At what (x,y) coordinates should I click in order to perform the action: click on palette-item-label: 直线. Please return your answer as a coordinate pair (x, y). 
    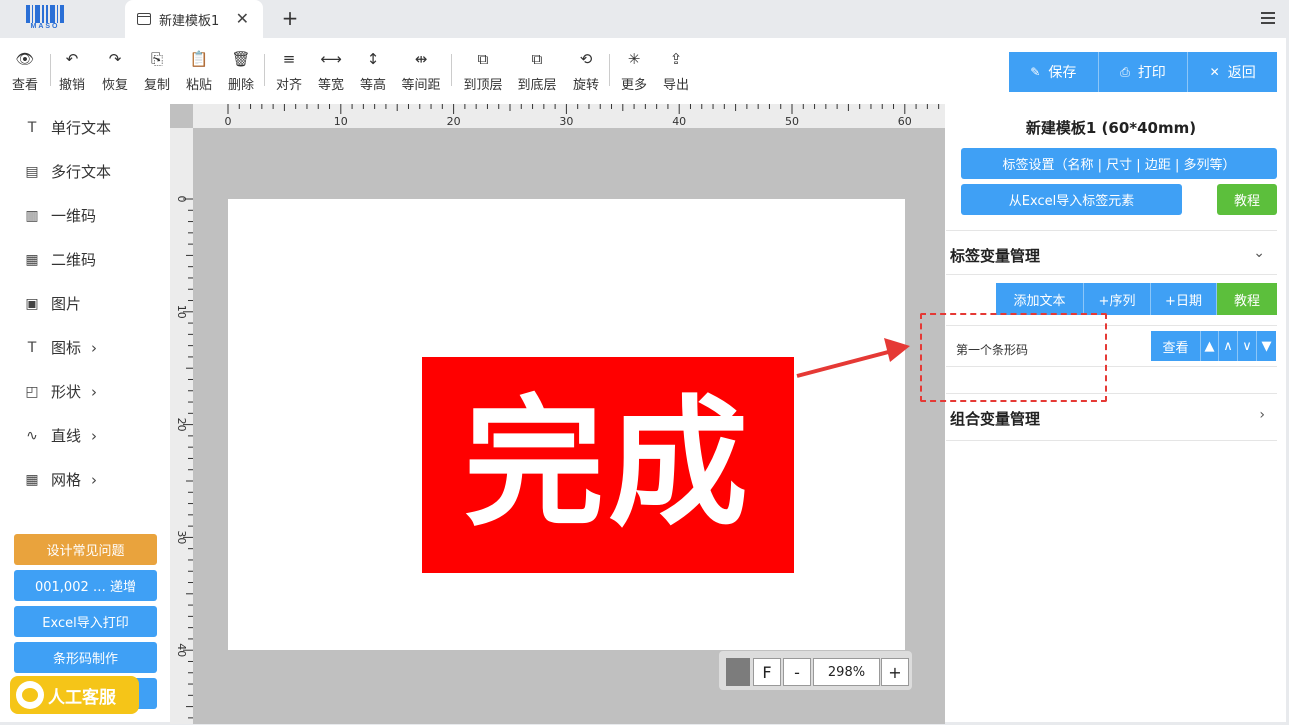
    Looking at the image, I should click on (66, 436).